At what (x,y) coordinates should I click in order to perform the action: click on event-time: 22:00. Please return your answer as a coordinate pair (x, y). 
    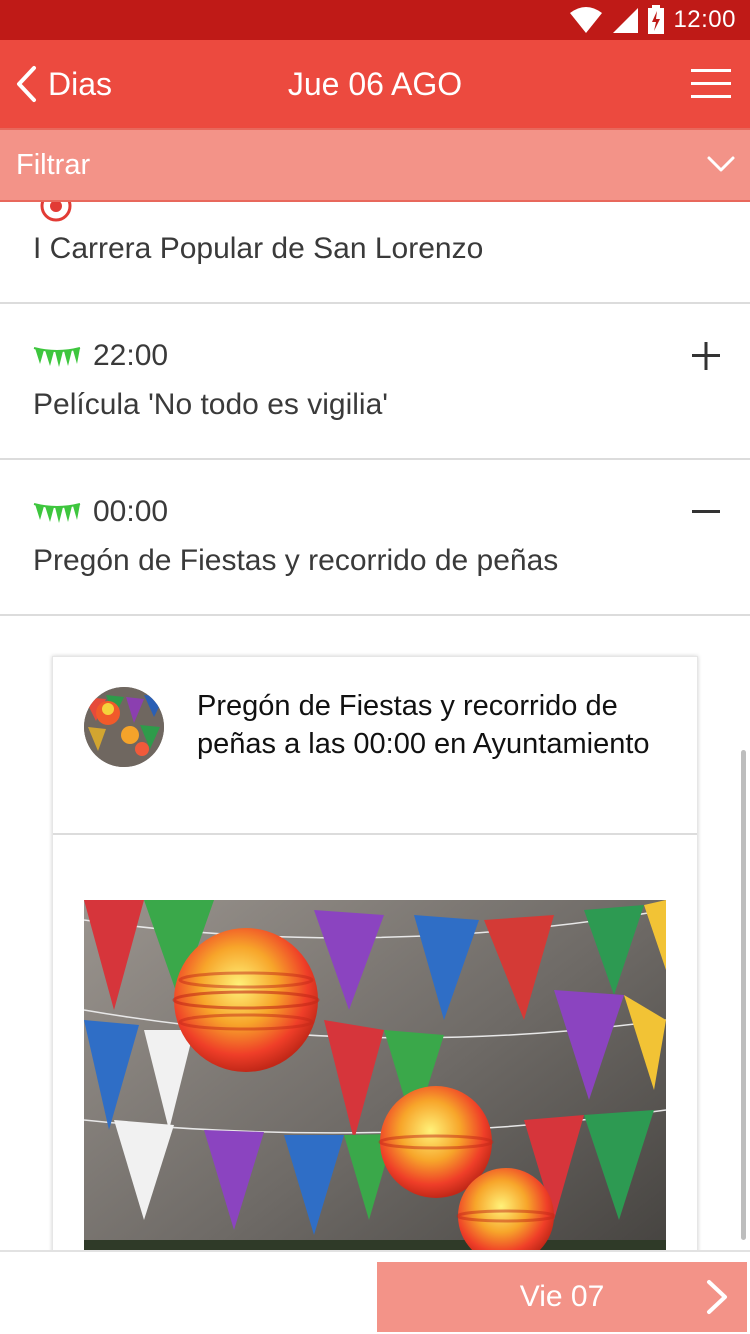
    Looking at the image, I should click on (131, 355).